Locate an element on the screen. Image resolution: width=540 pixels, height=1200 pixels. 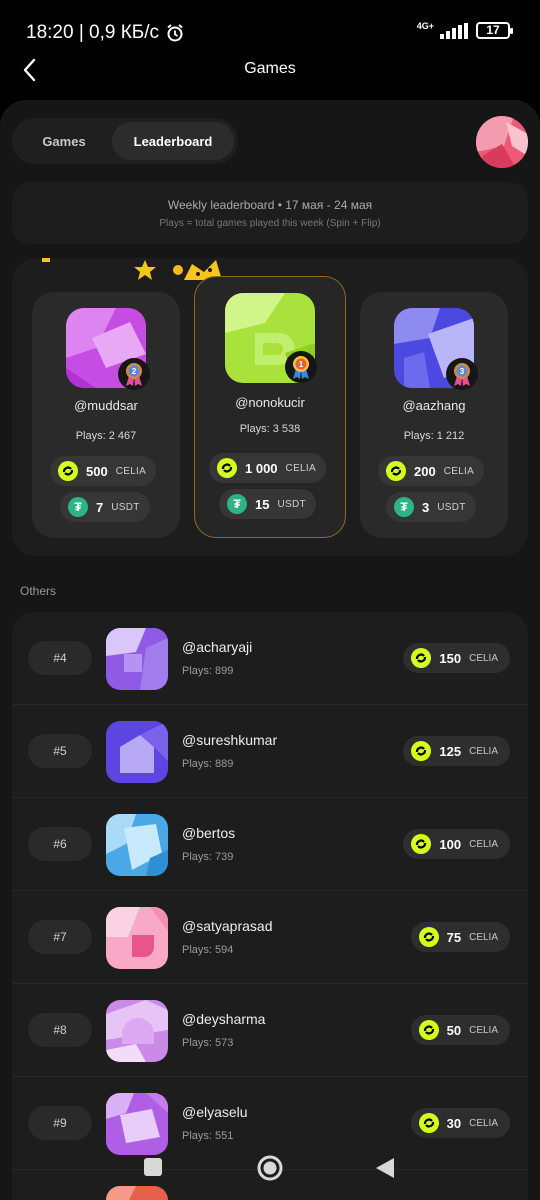
list-item: #6 @bertos Plays: 739 100 CELIA is located at coordinates (270, 844).